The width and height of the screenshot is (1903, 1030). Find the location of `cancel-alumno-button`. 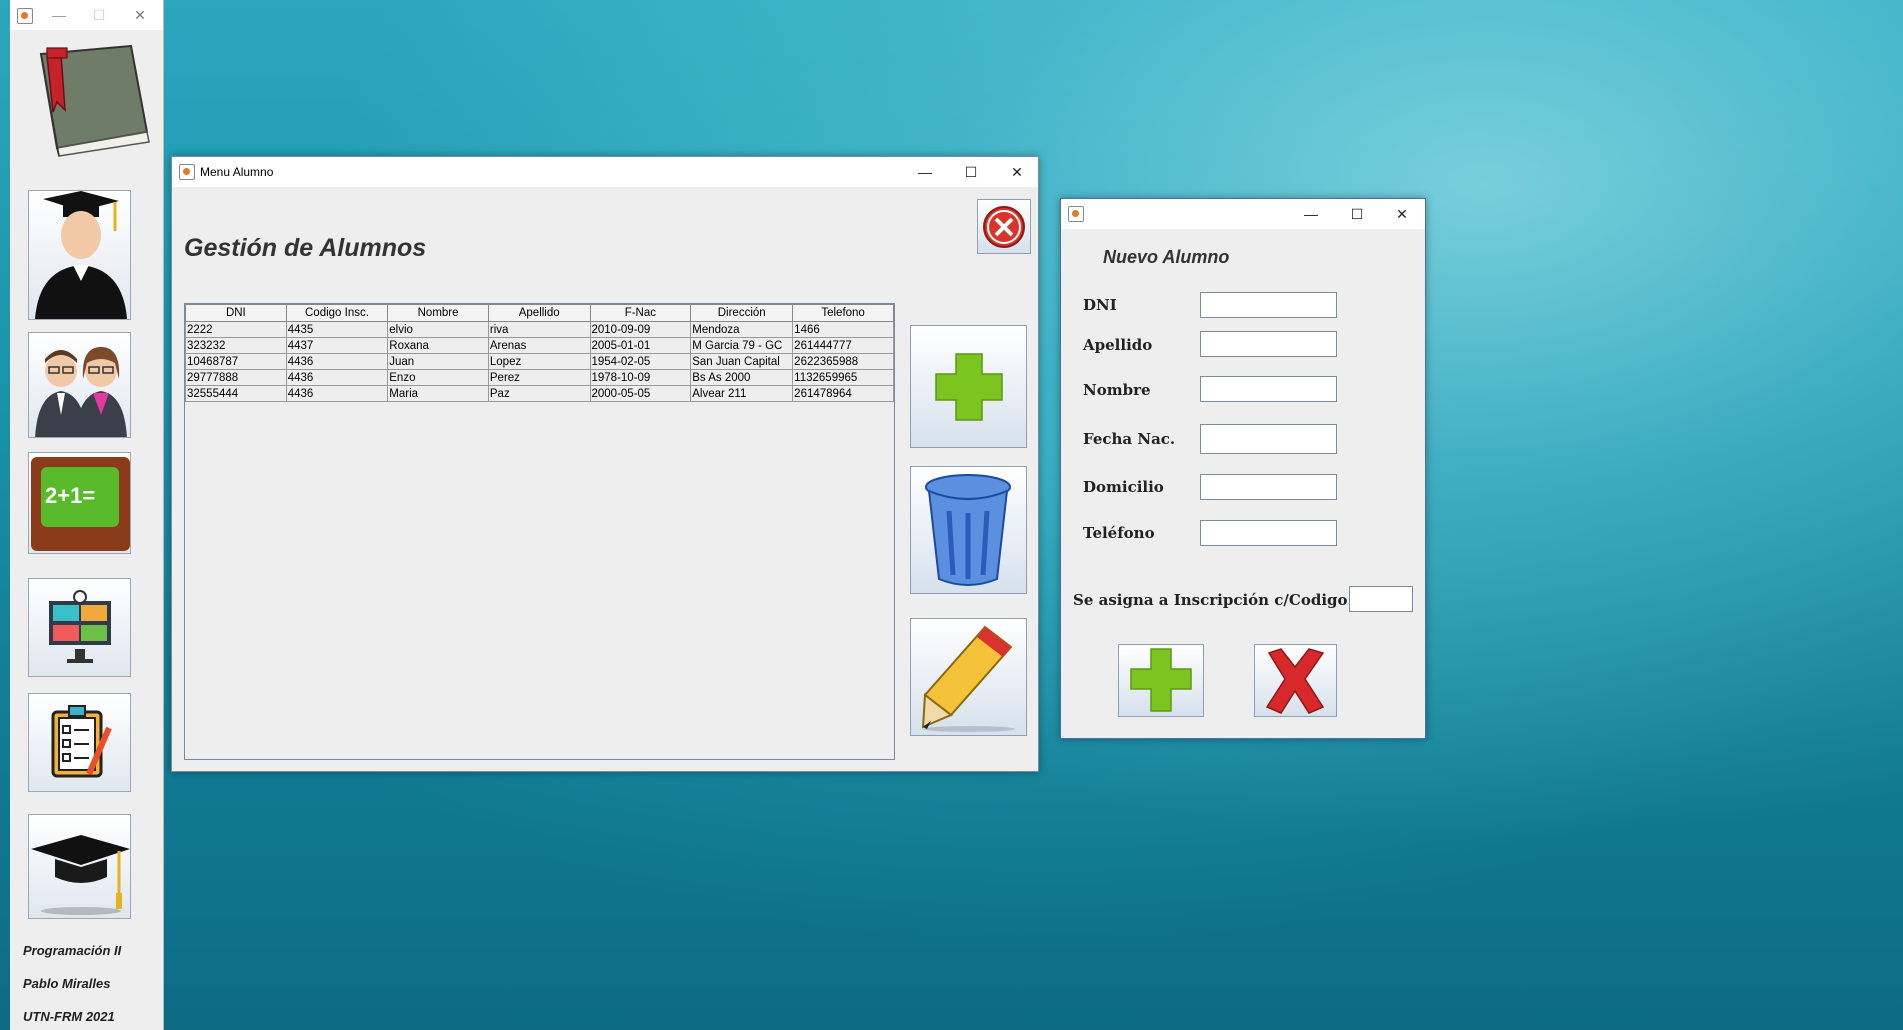

cancel-alumno-button is located at coordinates (1295, 680).